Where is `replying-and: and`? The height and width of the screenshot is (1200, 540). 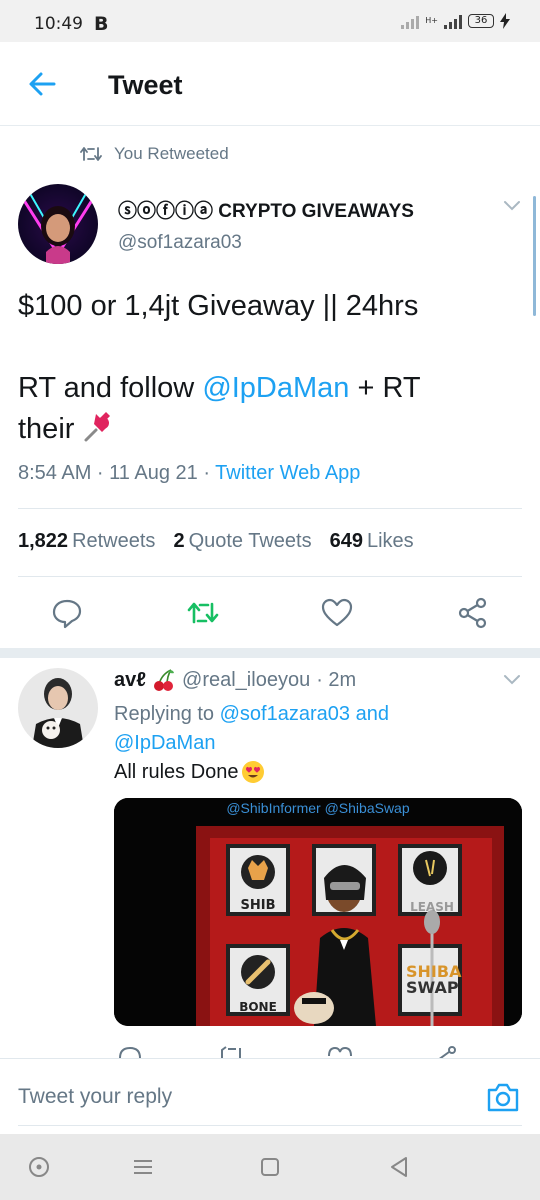
replying-and: and is located at coordinates (369, 714).